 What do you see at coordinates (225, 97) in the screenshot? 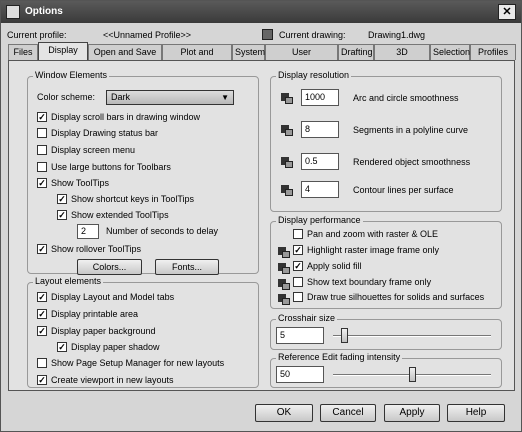
I see `chevron-down-icon: ▼` at bounding box center [225, 97].